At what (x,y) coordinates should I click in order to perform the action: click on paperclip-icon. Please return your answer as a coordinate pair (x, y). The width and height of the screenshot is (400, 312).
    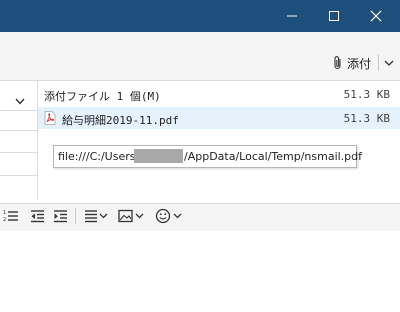
    Looking at the image, I should click on (337, 63).